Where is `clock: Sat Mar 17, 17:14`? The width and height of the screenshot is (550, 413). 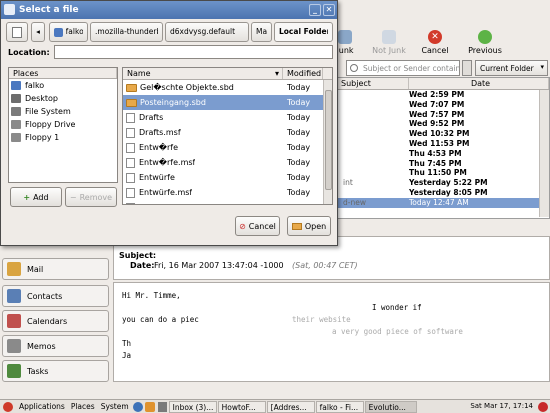
clock: Sat Mar 17, 17:14 is located at coordinates (501, 406).